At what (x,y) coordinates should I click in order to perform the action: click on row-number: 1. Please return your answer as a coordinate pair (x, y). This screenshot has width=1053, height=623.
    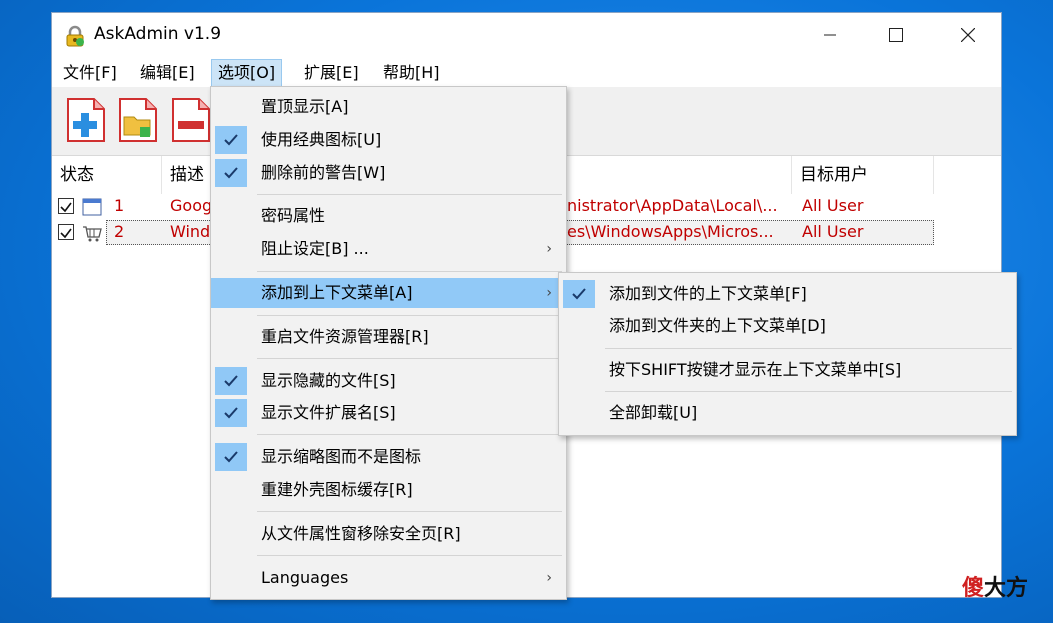
    Looking at the image, I should click on (119, 205).